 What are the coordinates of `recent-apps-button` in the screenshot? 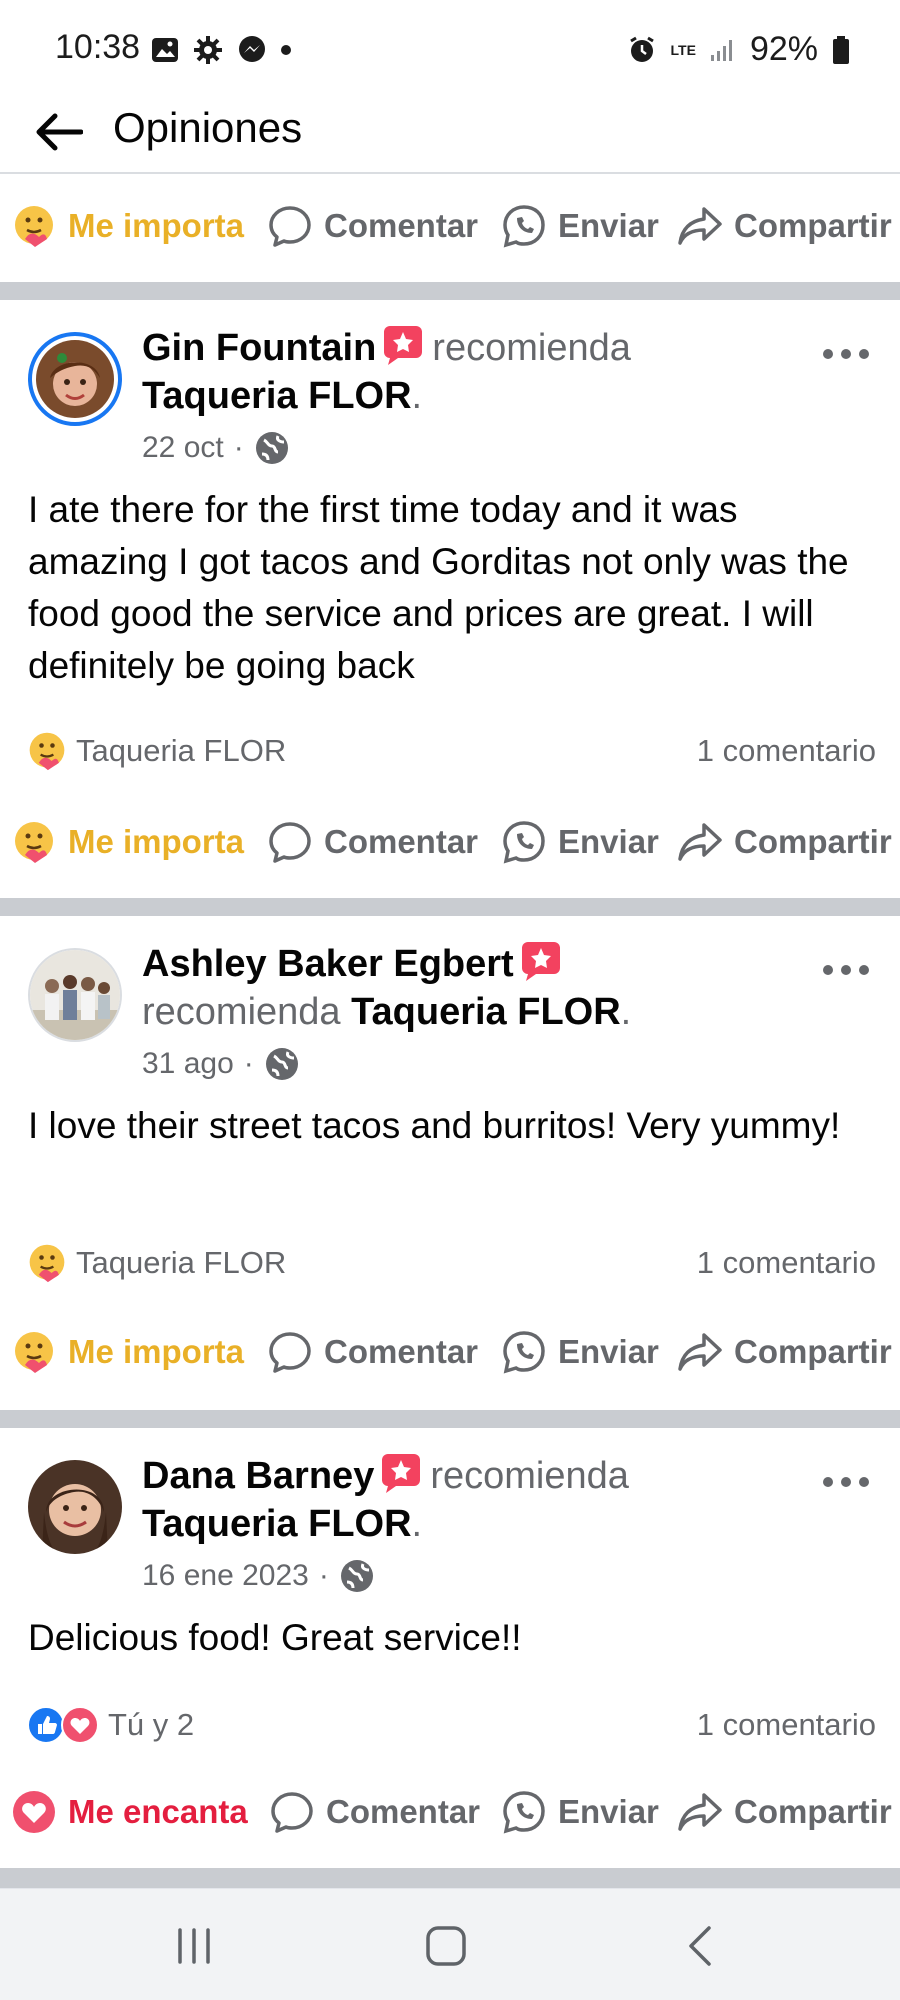 It's located at (194, 1946).